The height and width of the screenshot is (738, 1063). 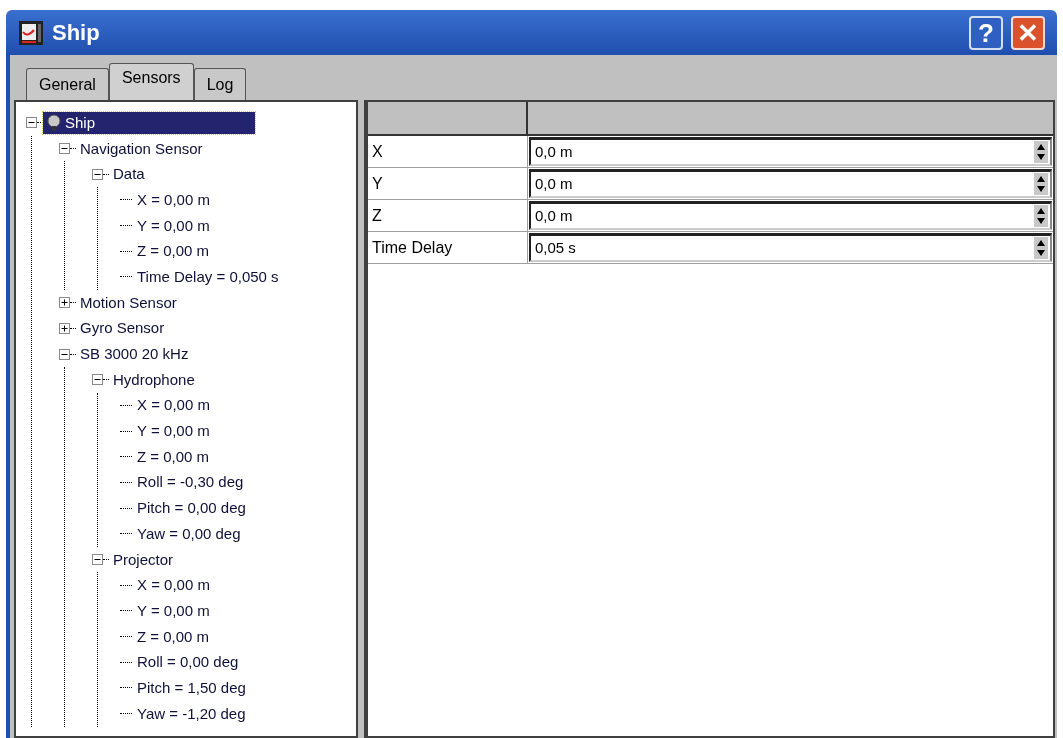 I want to click on help-button: ?, so click(x=986, y=32).